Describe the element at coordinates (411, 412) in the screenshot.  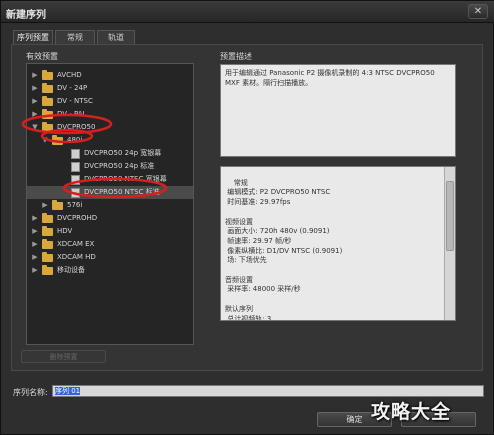
I see `watermark: 攻略大全` at that location.